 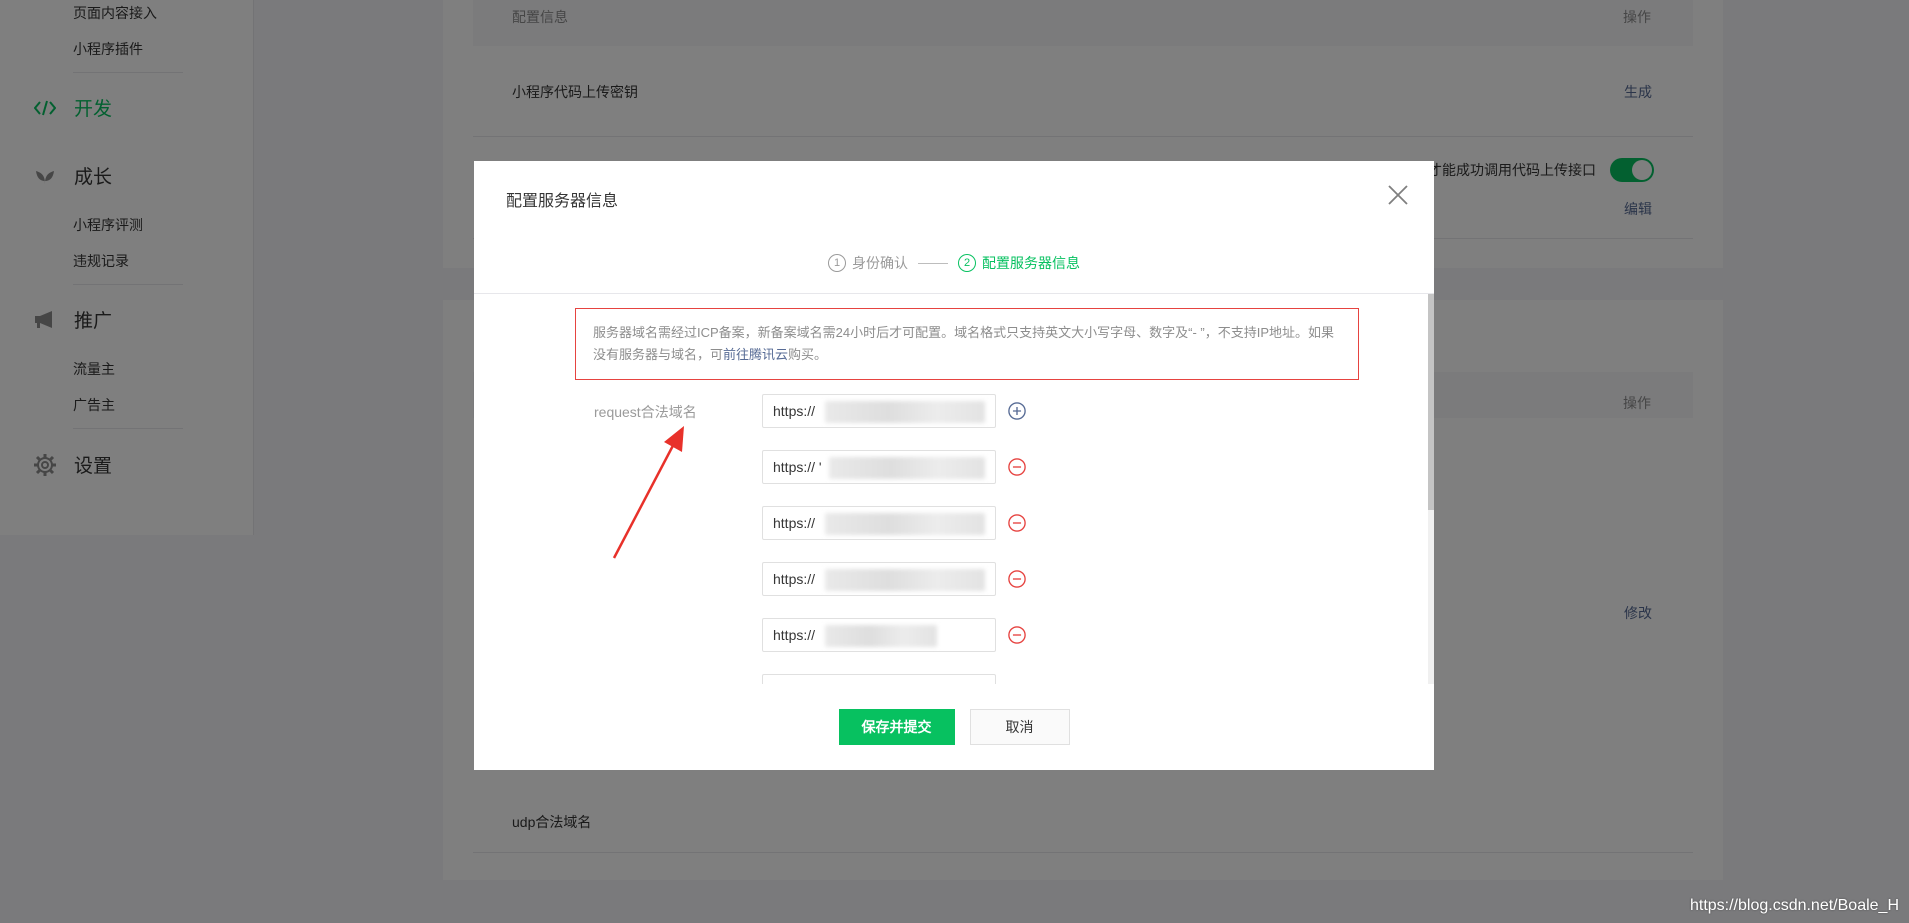 What do you see at coordinates (896, 727) in the screenshot?
I see `save-submit-button: 保存并提交` at bounding box center [896, 727].